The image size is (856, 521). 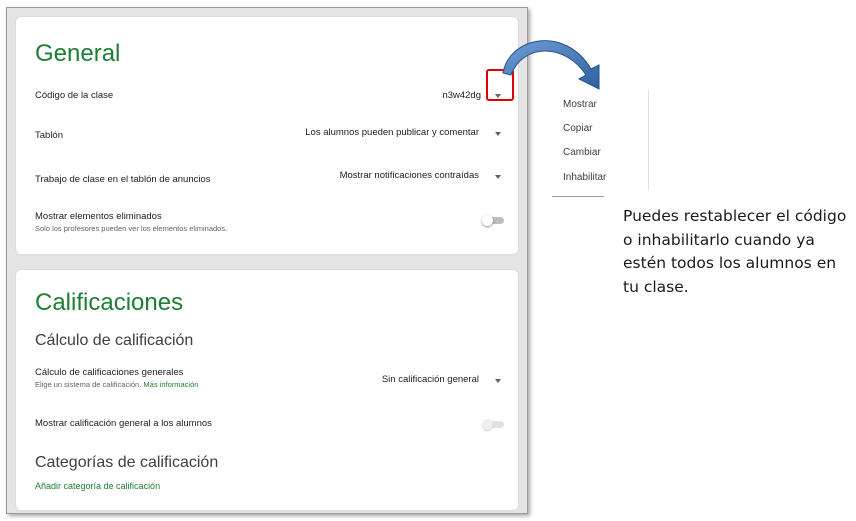 What do you see at coordinates (498, 381) in the screenshot?
I see `overall-grade-dropdown-icon` at bounding box center [498, 381].